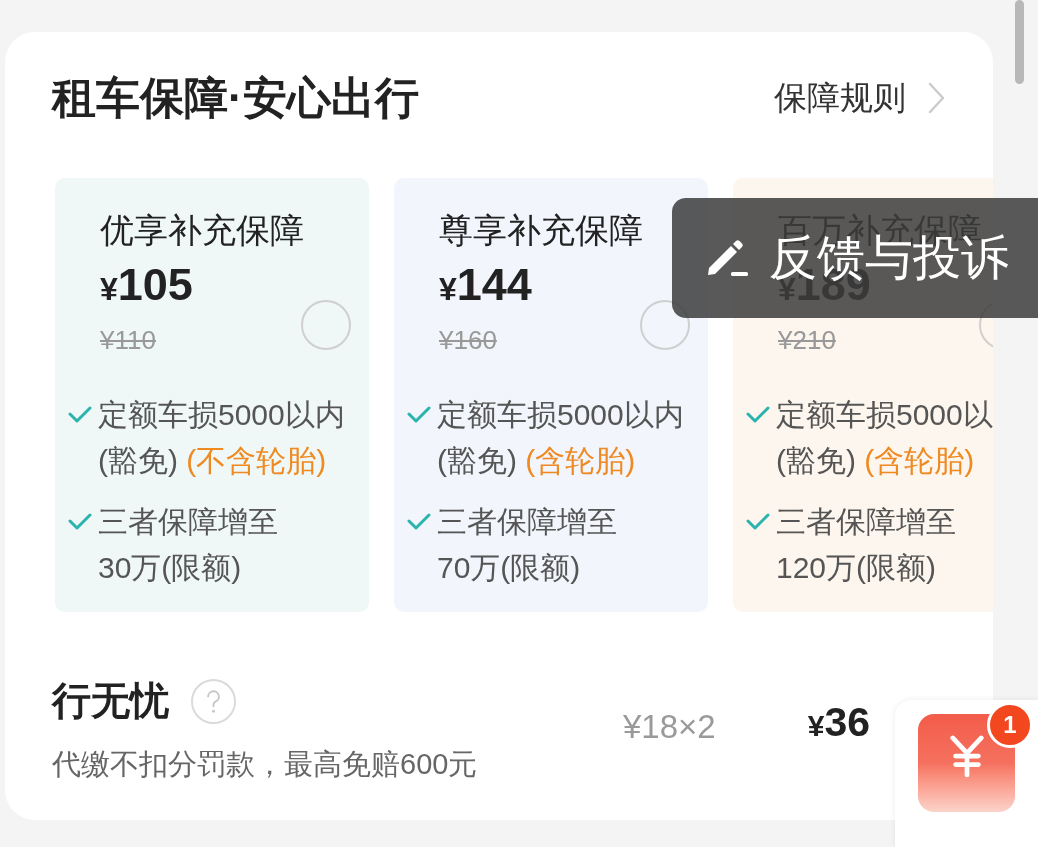 The width and height of the screenshot is (1038, 847). I want to click on original-price: ¥160, so click(468, 340).